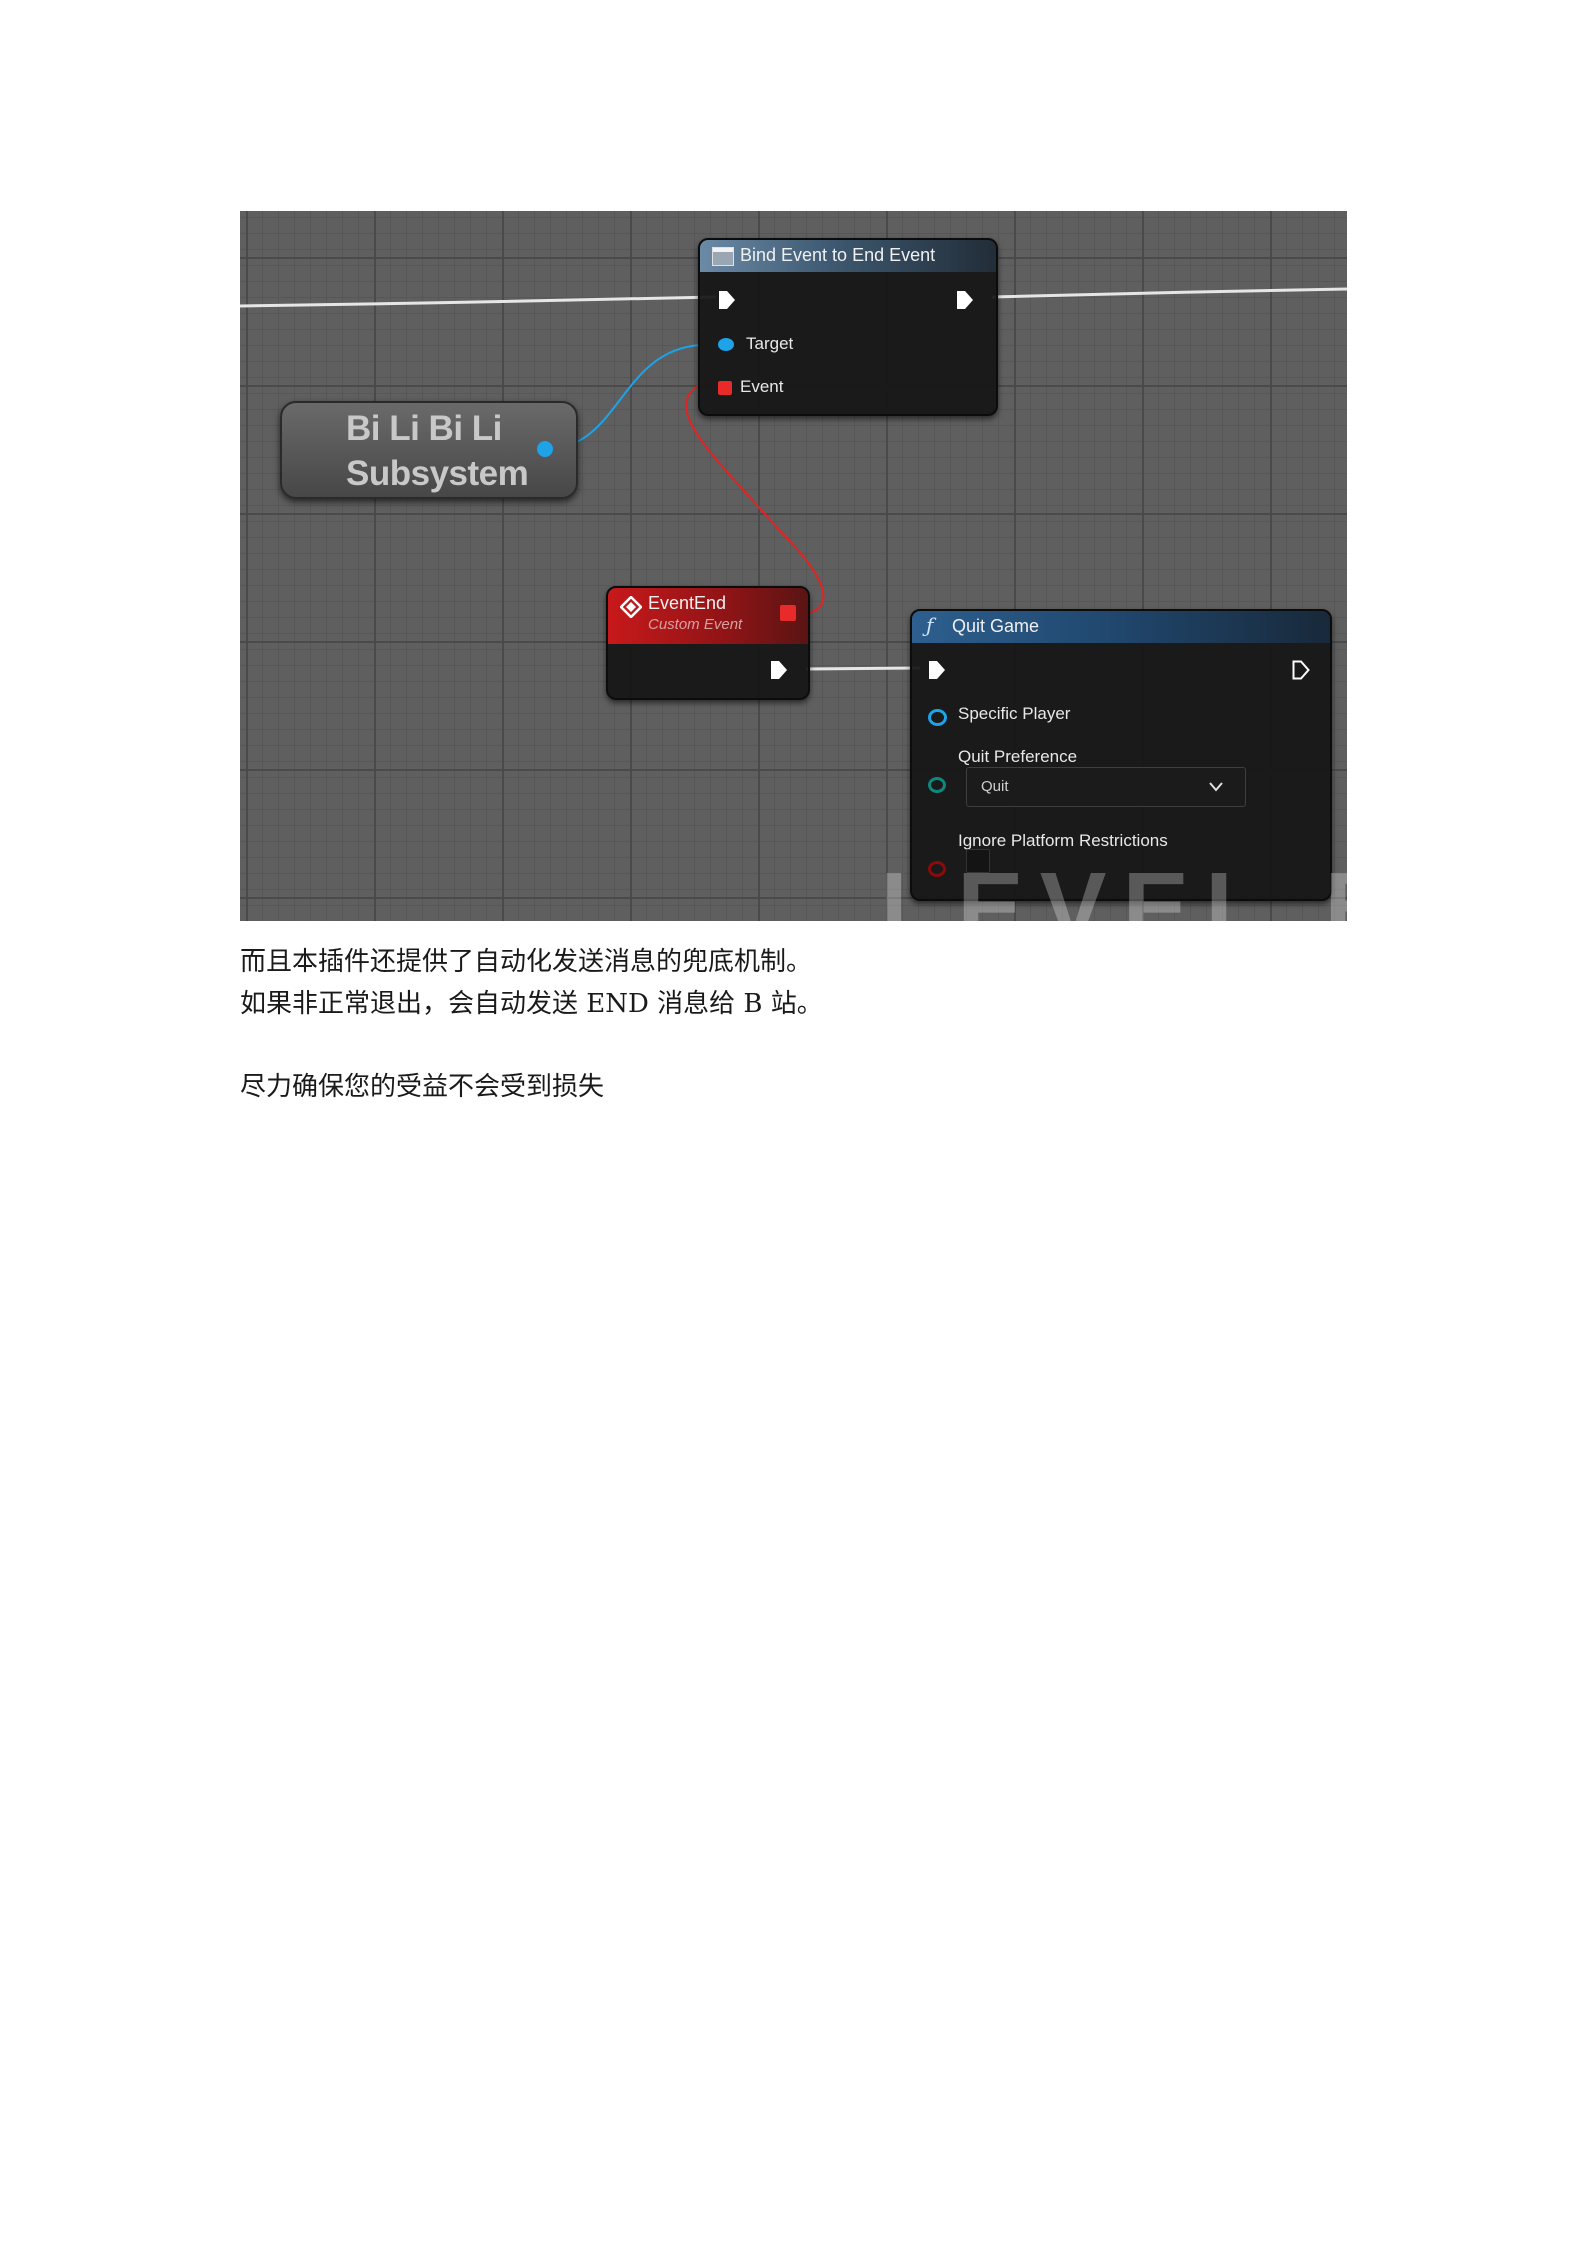 This screenshot has width=1587, height=2245. What do you see at coordinates (422, 1087) in the screenshot?
I see `doc-paragraph-3: 尽力确保您的受益不会受到损失` at bounding box center [422, 1087].